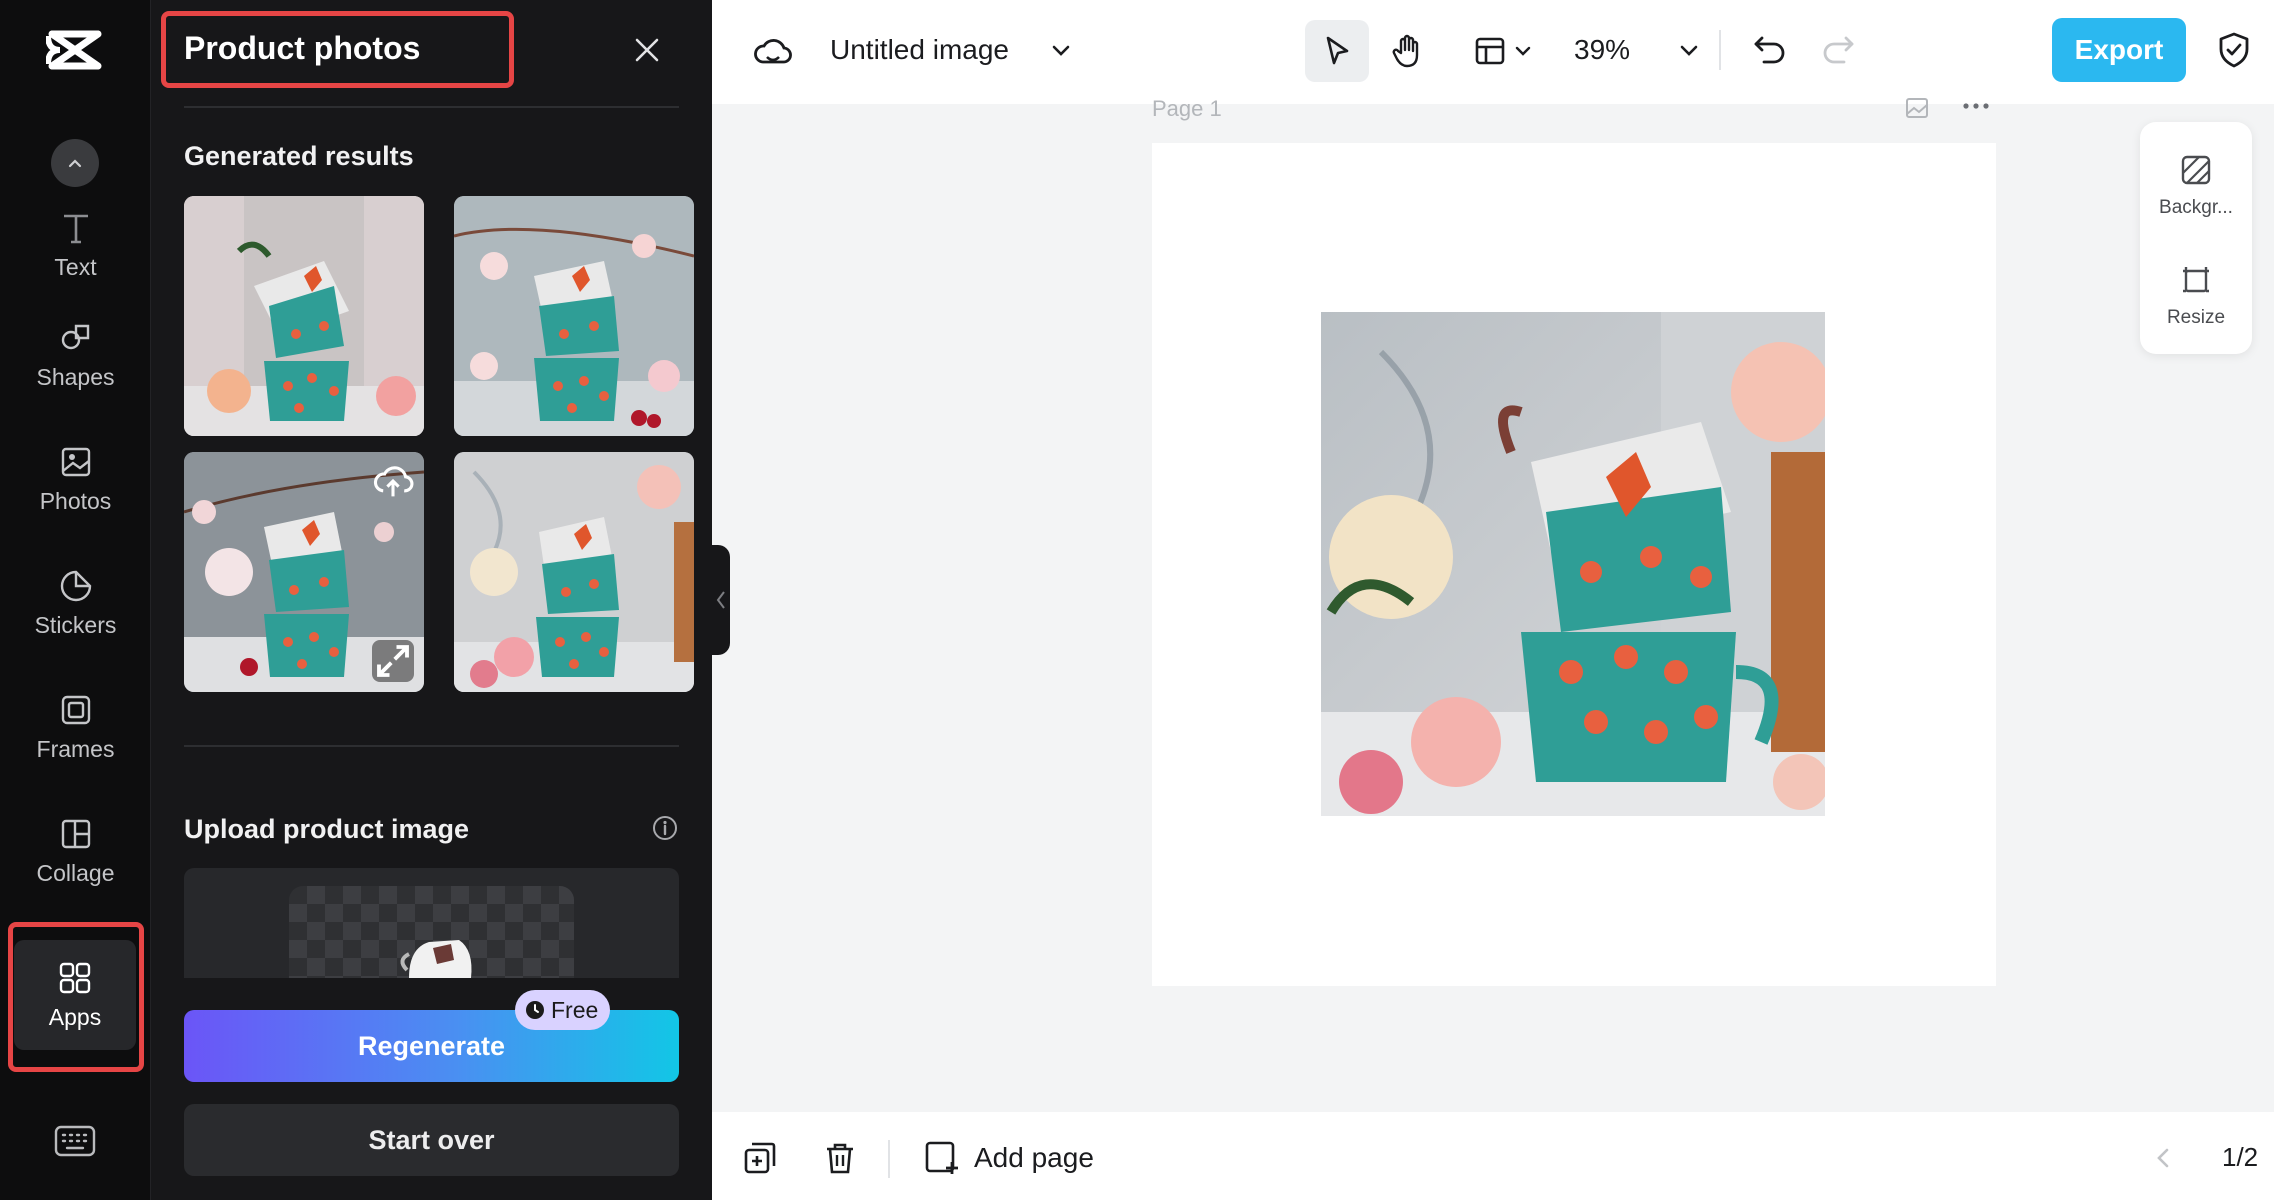 Image resolution: width=2274 pixels, height=1200 pixels. I want to click on cloud-upload-icon, so click(393, 481).